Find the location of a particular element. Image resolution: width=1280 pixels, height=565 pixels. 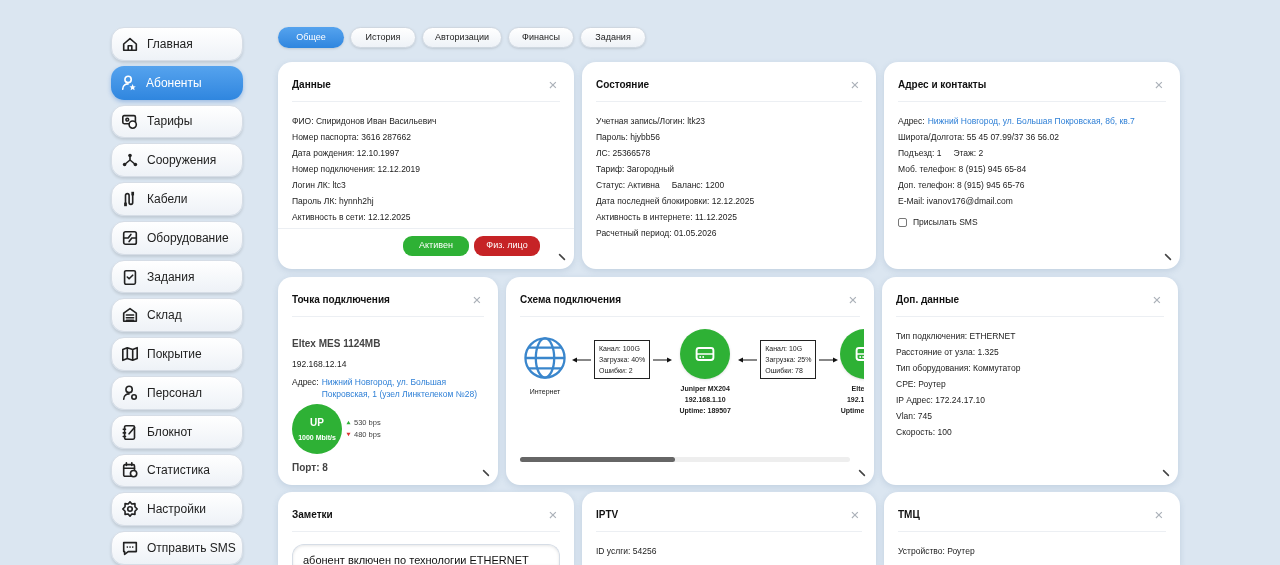

info-text: Баланс: 1200 is located at coordinates (698, 185).